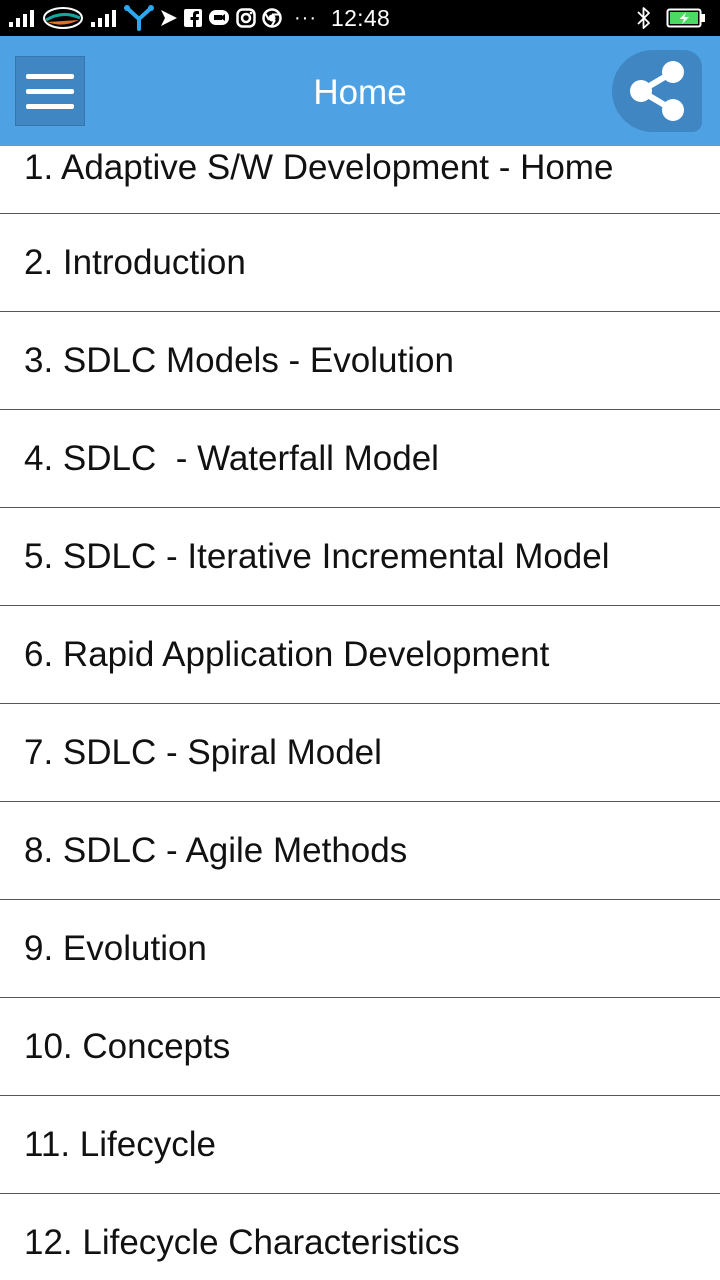  I want to click on app-toolbar: Home, so click(360, 91).